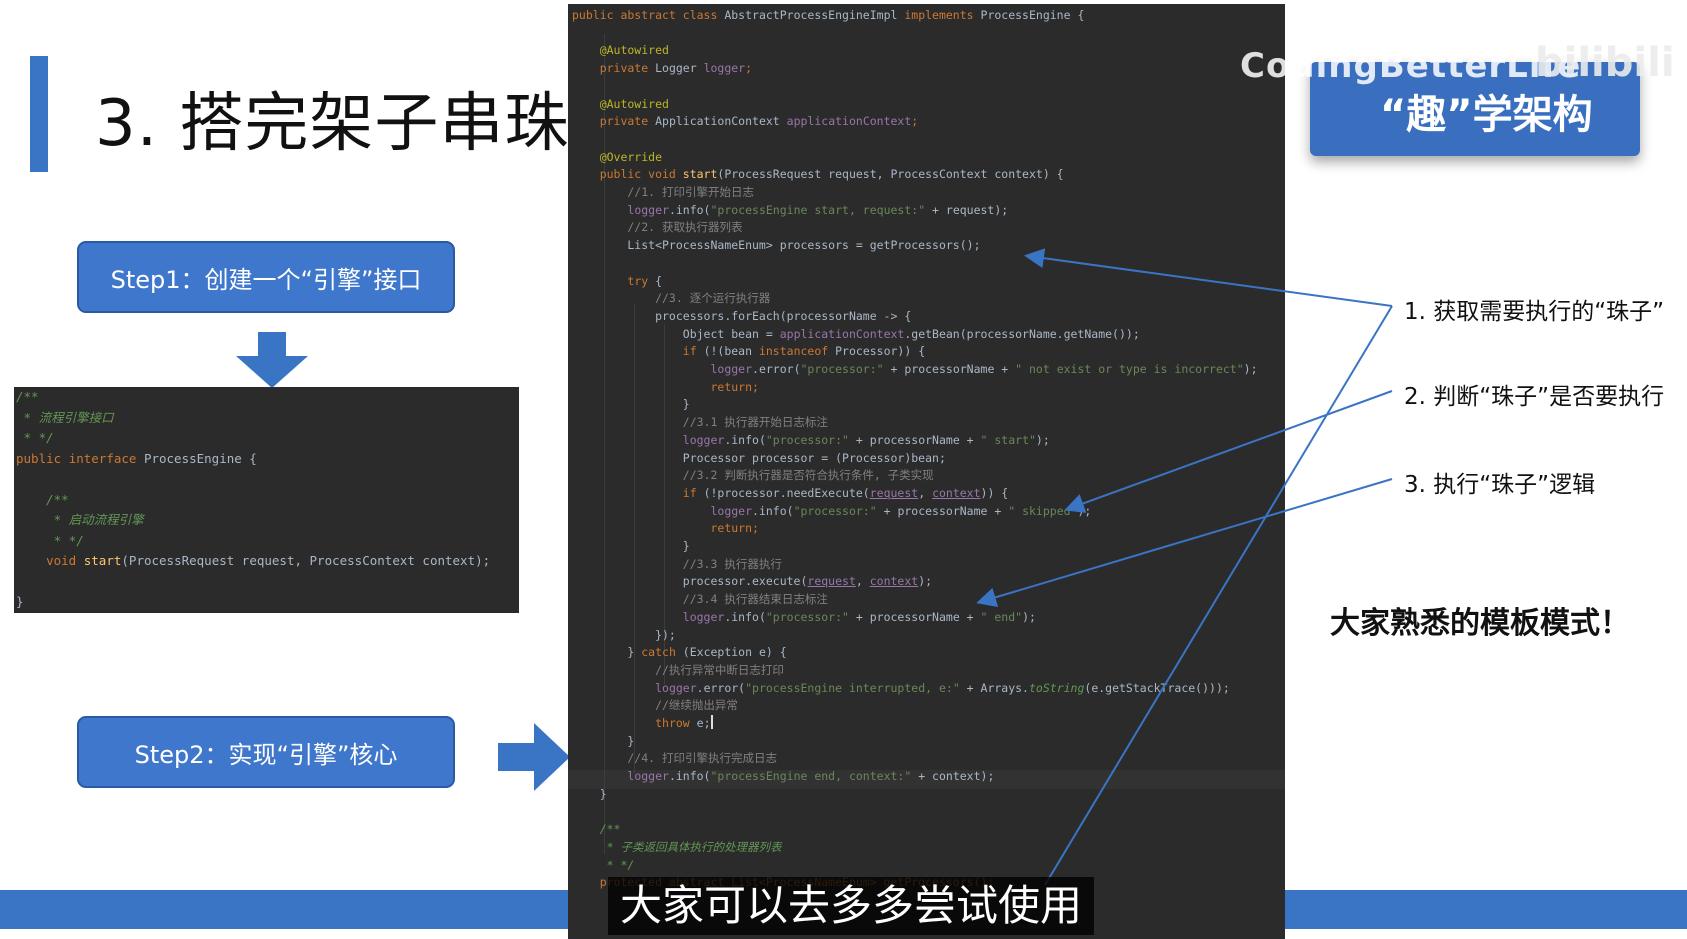 This screenshot has height=939, width=1687. Describe the element at coordinates (1008, 439) in the screenshot. I see `code-token: " start"` at that location.